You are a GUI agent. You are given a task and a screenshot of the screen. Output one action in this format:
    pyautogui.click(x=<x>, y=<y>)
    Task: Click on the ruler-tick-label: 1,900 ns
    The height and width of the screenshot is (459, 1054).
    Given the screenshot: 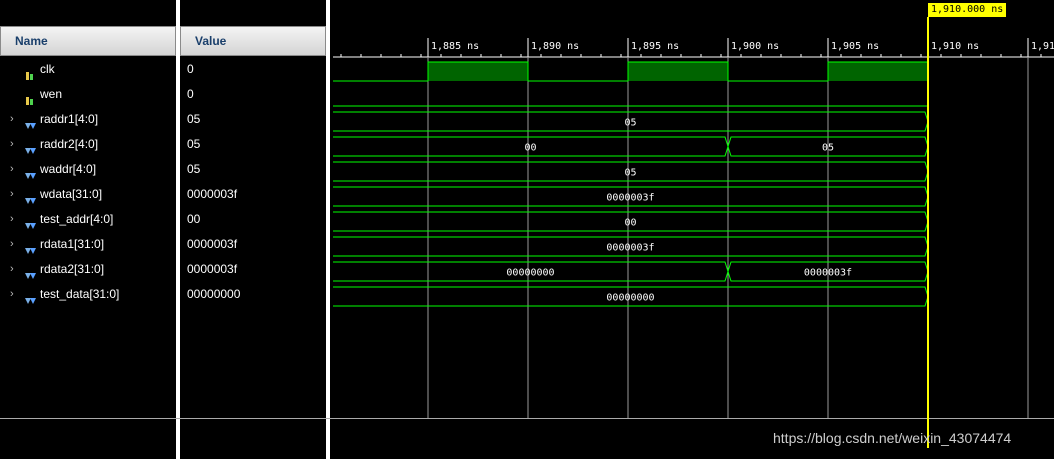 What is the action you would take?
    pyautogui.click(x=755, y=46)
    